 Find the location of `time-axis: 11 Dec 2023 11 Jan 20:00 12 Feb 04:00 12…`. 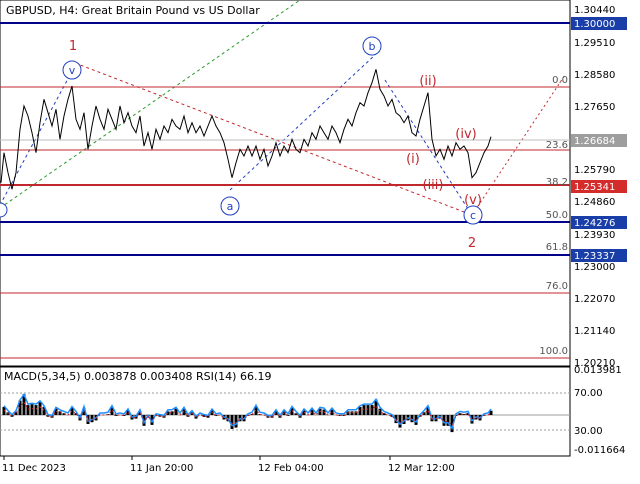

time-axis: 11 Dec 2023 11 Jan 20:00 12 Feb 04:00 12… is located at coordinates (228, 465).